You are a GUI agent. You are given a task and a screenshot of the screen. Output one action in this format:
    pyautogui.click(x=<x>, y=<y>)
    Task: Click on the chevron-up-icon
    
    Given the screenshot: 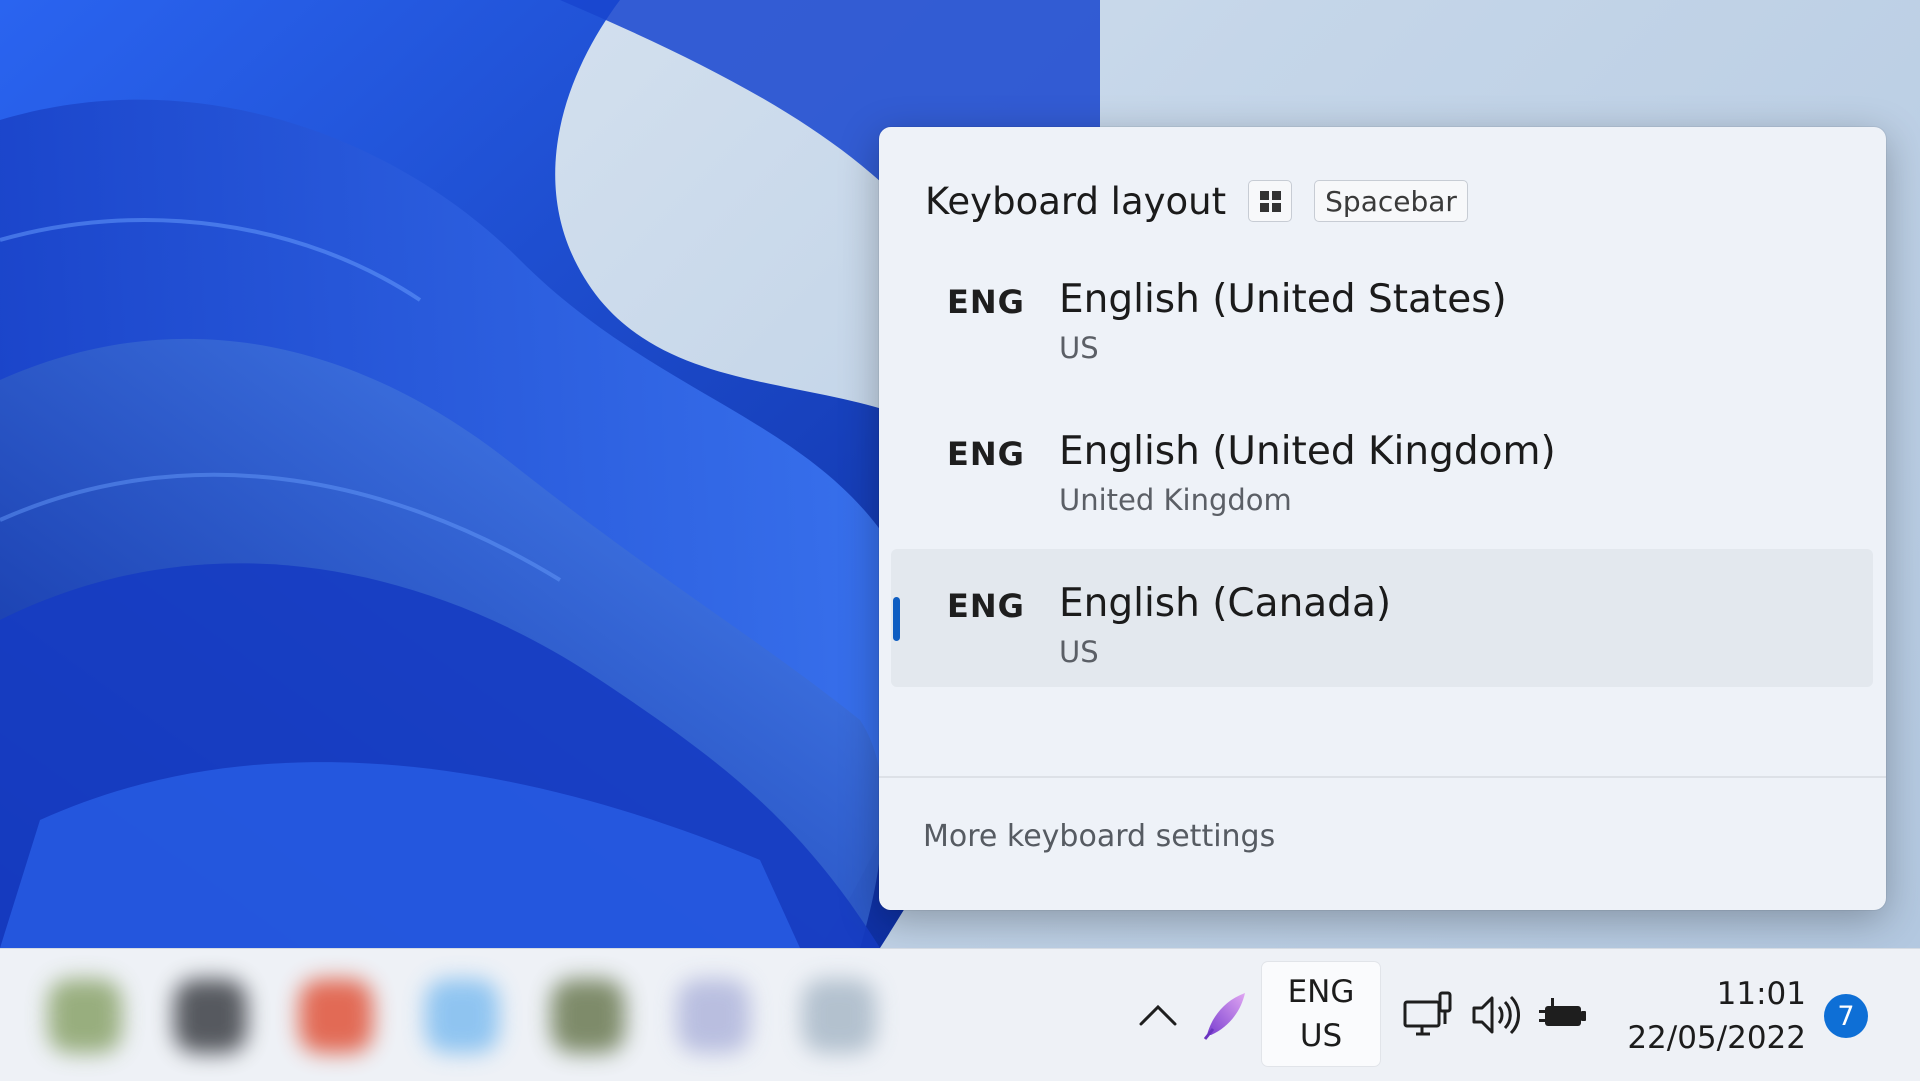 What is the action you would take?
    pyautogui.click(x=1158, y=1014)
    